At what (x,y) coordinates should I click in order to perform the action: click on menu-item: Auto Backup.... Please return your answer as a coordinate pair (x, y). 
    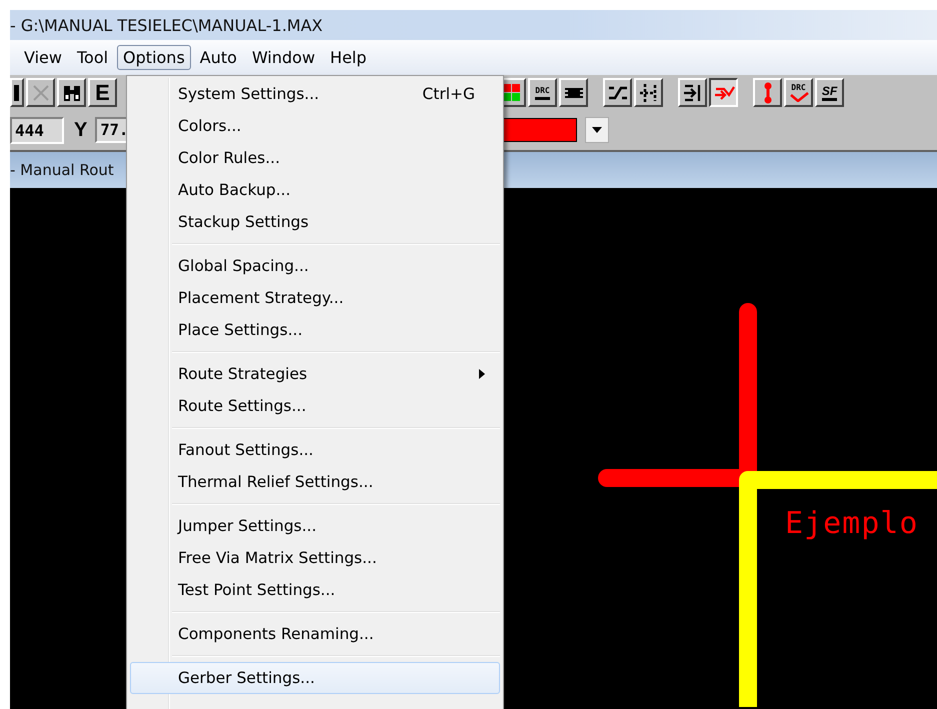
    Looking at the image, I should click on (315, 190).